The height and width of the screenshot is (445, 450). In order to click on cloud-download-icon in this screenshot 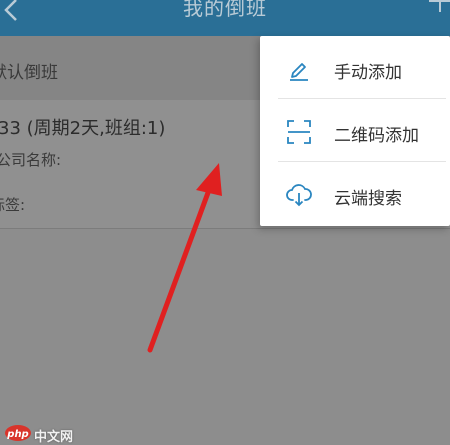, I will do `click(299, 195)`.